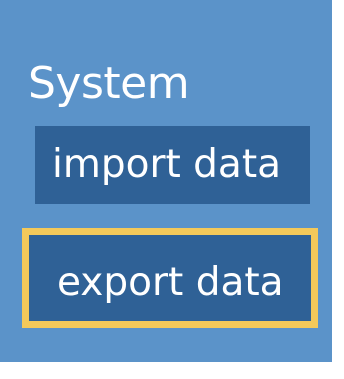 Image resolution: width=344 pixels, height=379 pixels. Describe the element at coordinates (167, 164) in the screenshot. I see `import-data-label: import data` at that location.